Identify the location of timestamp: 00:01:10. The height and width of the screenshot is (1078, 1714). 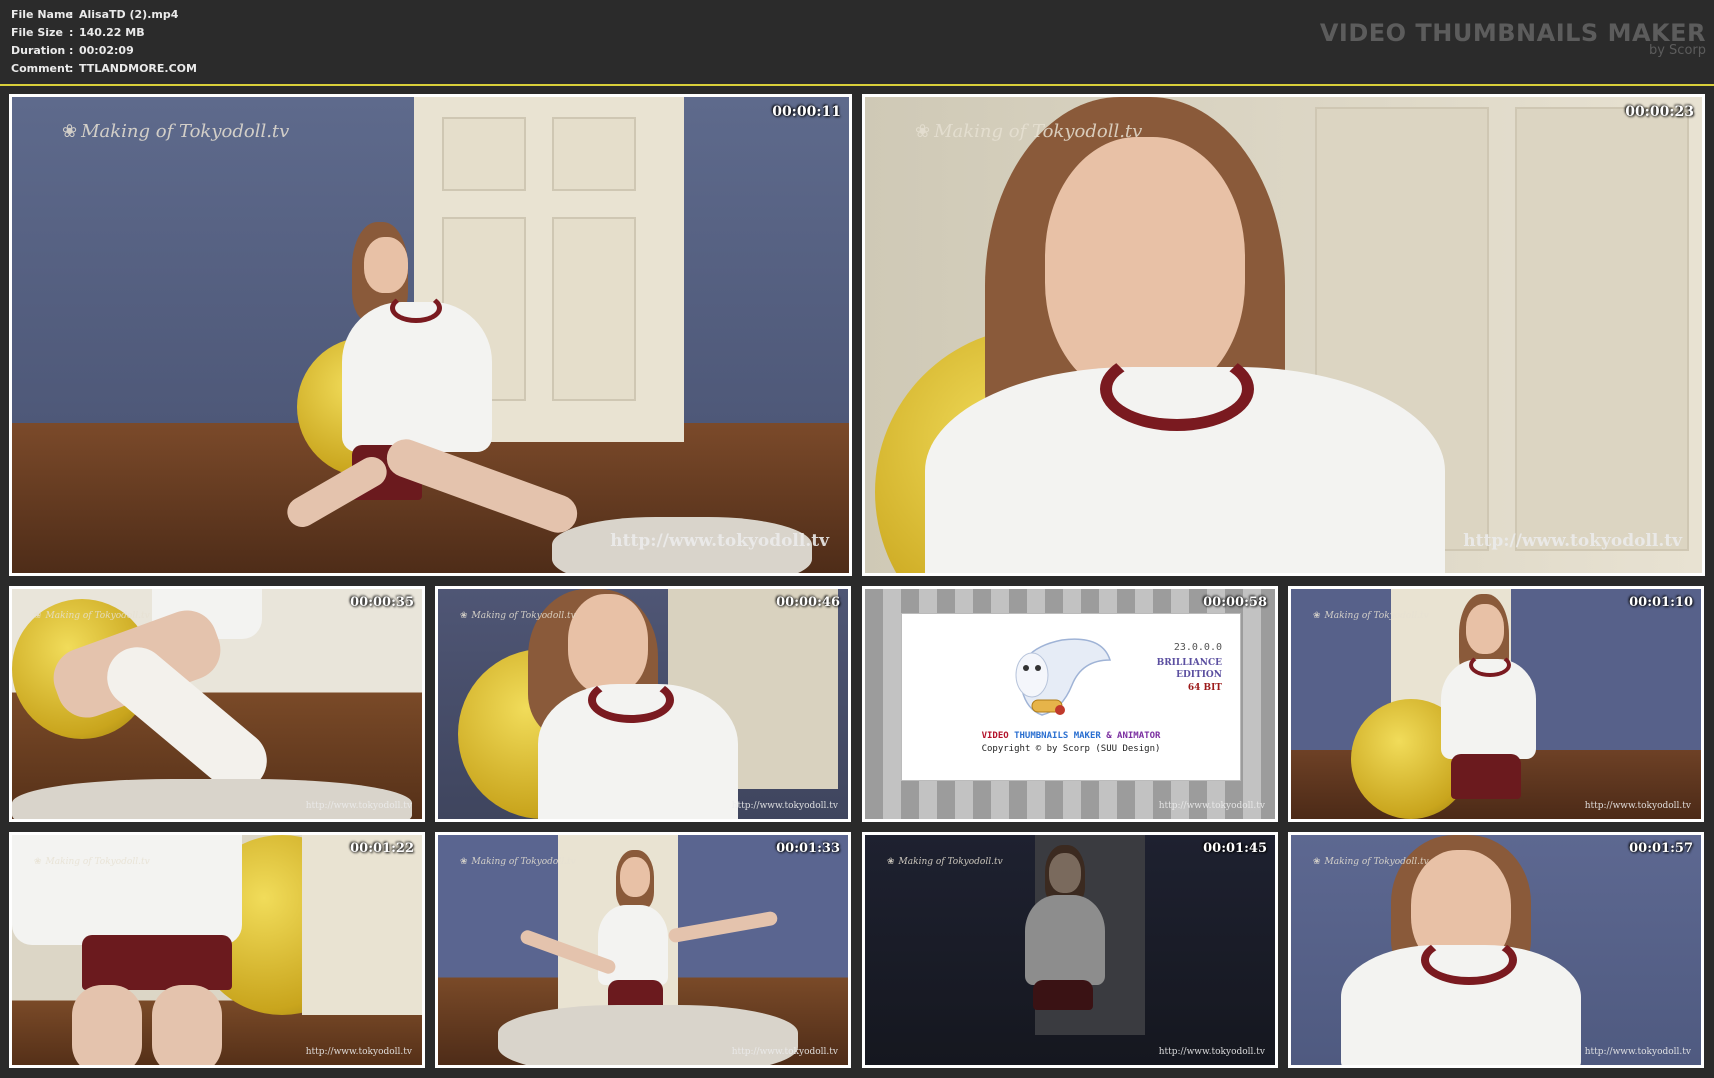
(1661, 602).